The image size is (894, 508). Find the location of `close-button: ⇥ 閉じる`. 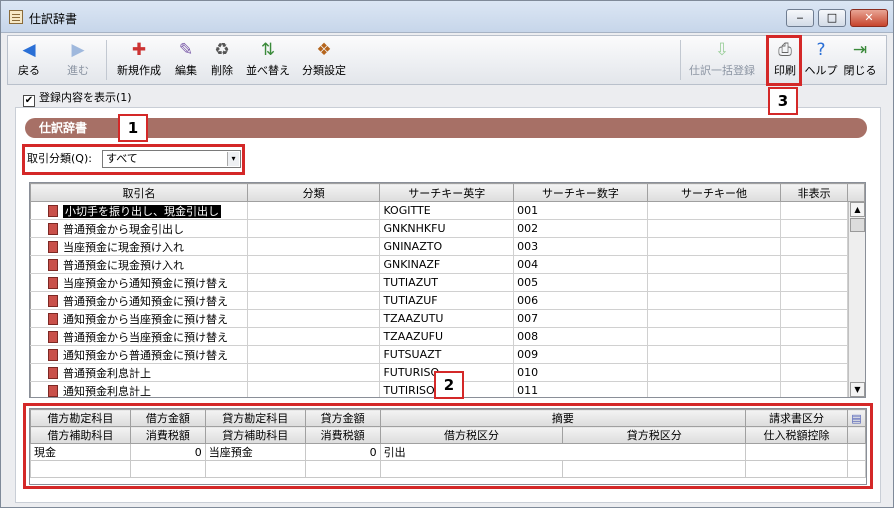

close-button: ⇥ 閉じる is located at coordinates (860, 60).